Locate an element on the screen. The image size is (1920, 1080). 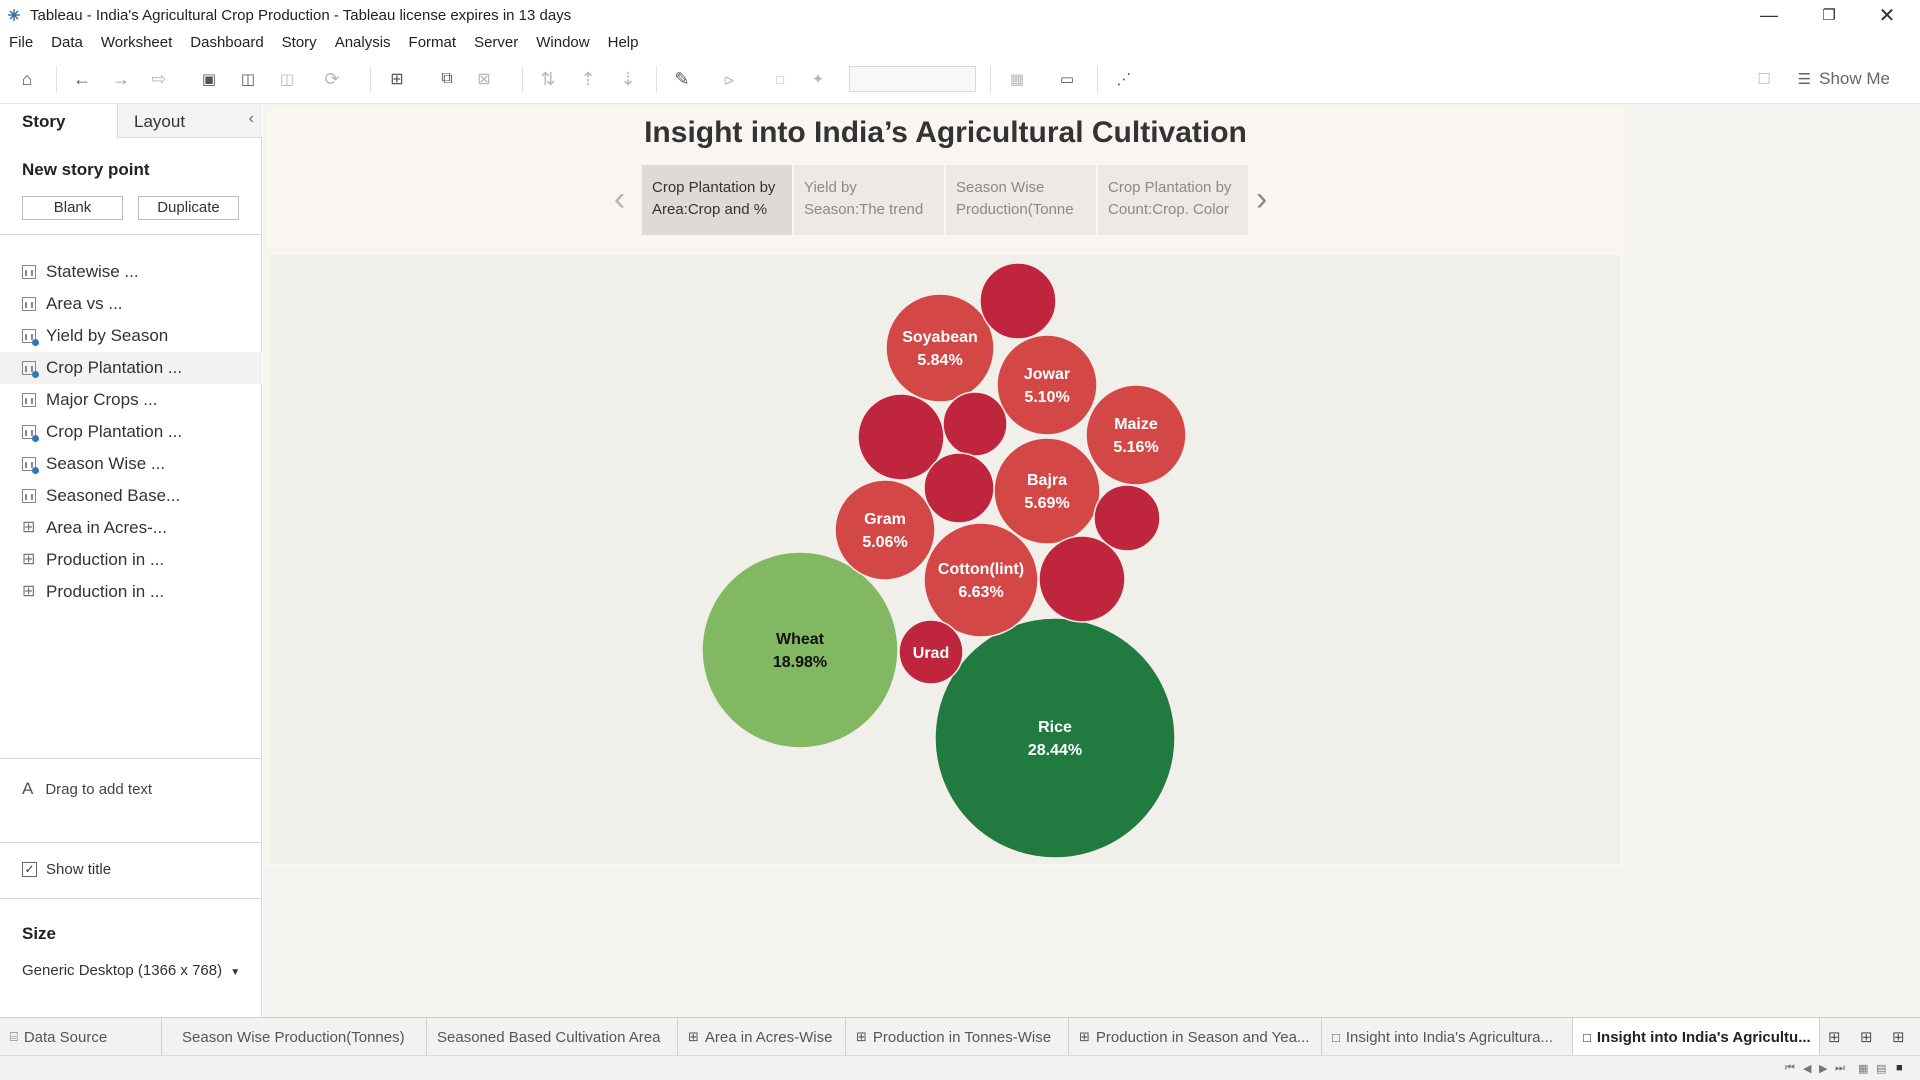
bubble-mark: Soyabean 5.84% is located at coordinates (940, 348).